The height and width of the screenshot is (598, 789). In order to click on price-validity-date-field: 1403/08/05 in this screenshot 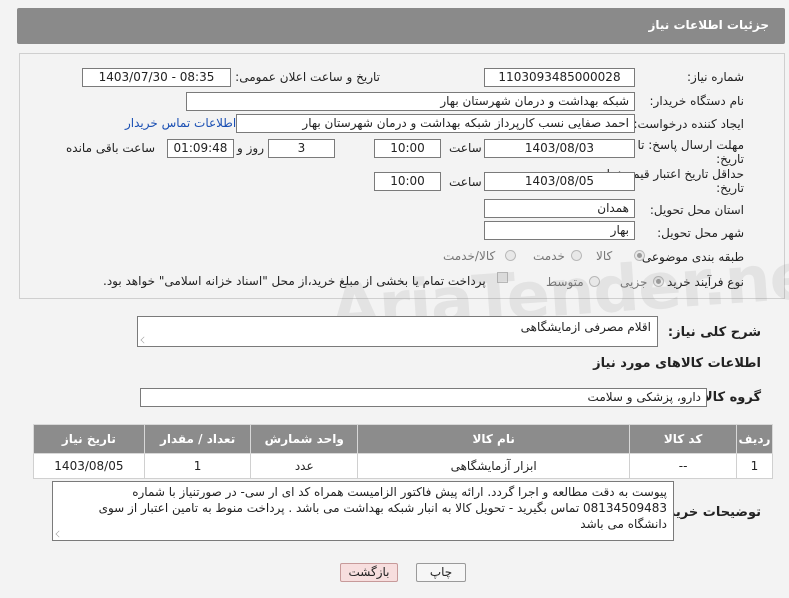, I will do `click(559, 181)`.